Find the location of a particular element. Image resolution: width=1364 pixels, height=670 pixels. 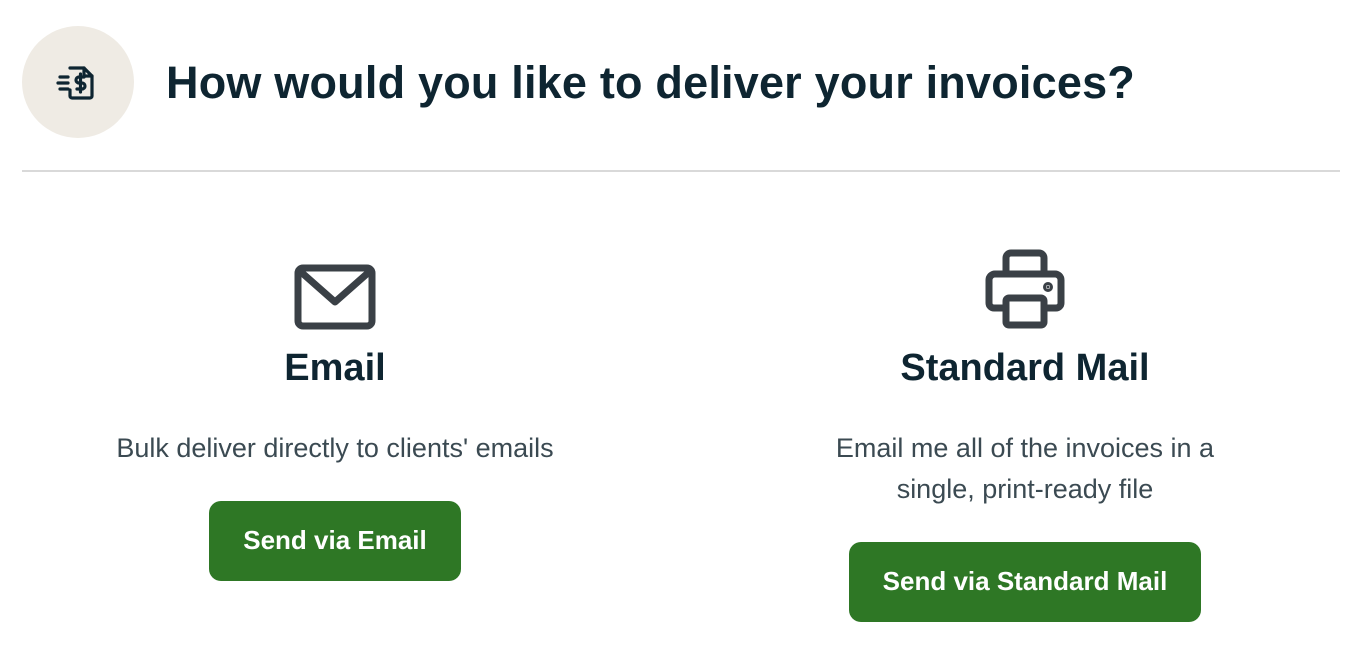

envelope-icon is located at coordinates (335, 285).